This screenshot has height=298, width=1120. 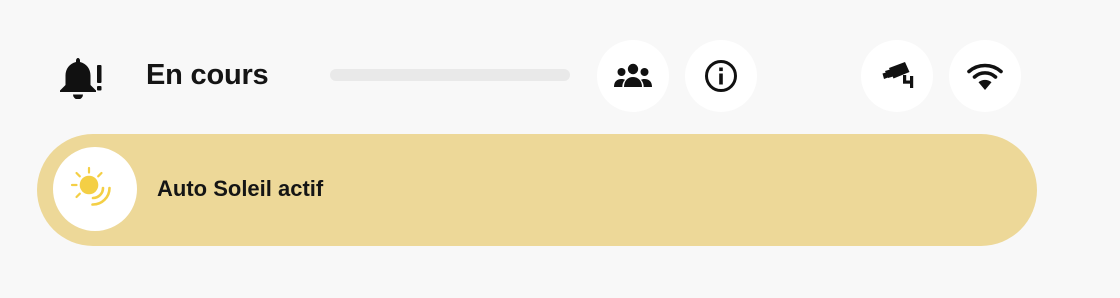 I want to click on banner-icon-badge, so click(x=95, y=189).